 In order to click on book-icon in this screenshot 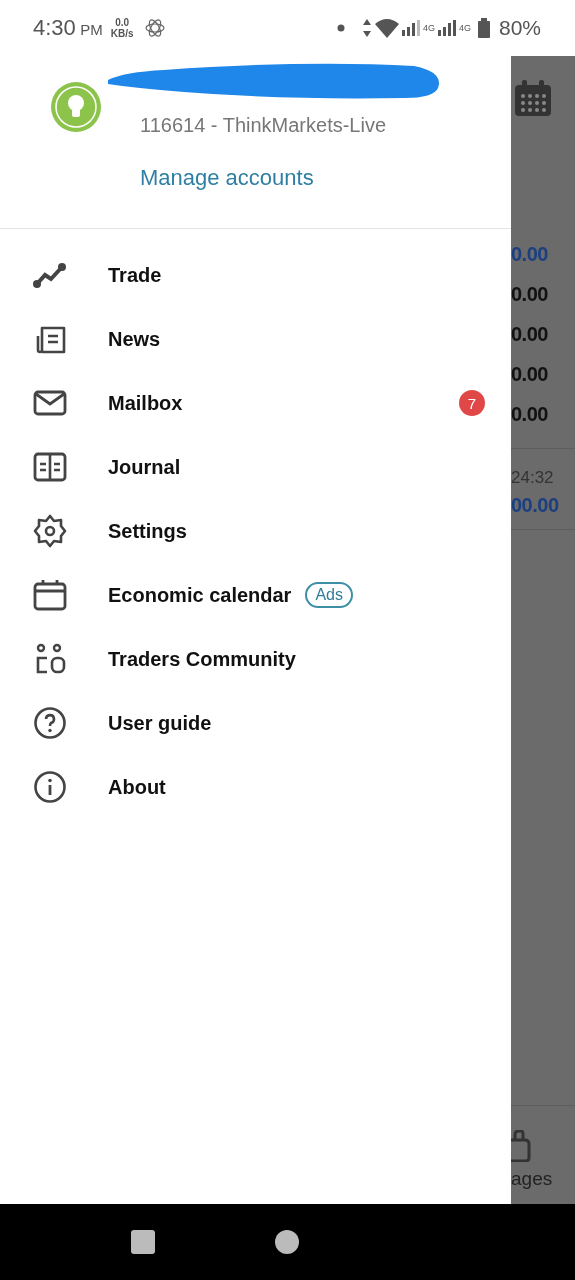, I will do `click(50, 467)`.